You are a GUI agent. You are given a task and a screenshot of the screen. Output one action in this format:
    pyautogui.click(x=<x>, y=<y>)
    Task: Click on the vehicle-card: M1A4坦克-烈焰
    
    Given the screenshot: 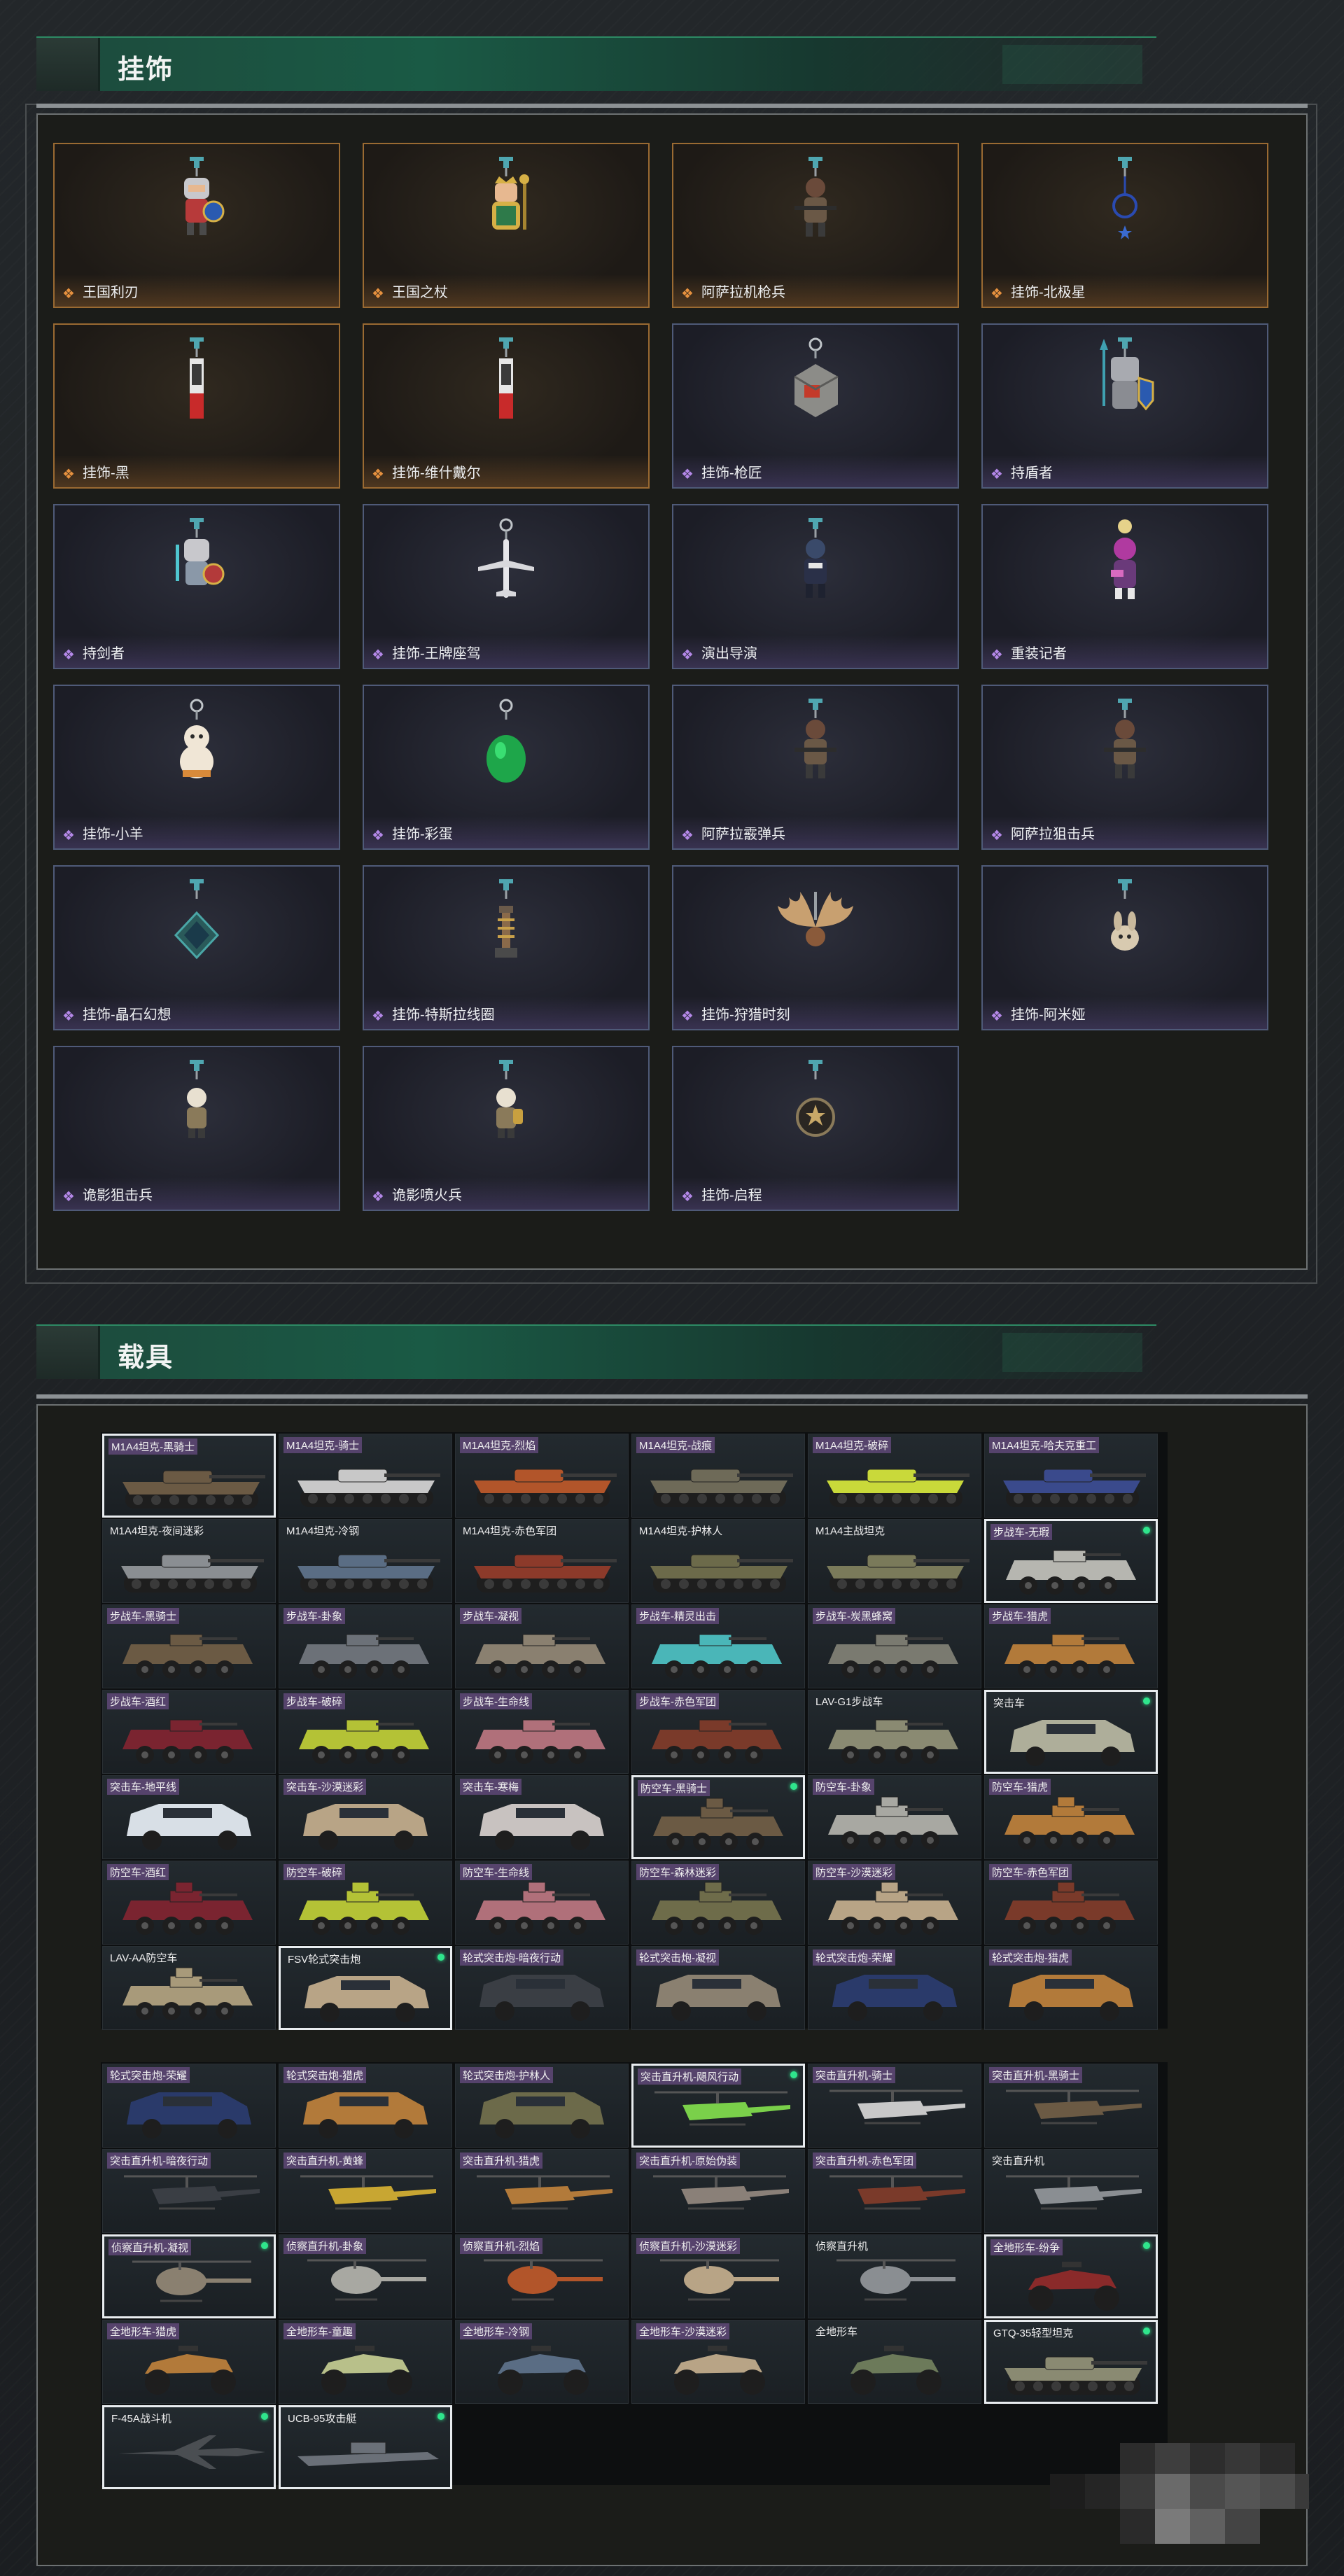 What is the action you would take?
    pyautogui.click(x=542, y=1476)
    